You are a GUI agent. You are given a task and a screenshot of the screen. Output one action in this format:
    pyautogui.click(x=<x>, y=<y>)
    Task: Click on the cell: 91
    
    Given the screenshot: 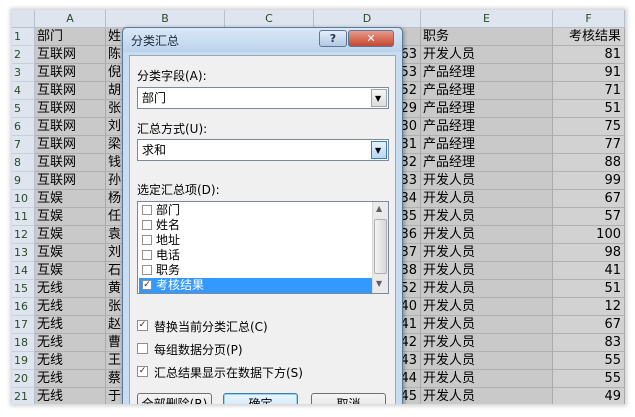 What is the action you would take?
    pyautogui.click(x=589, y=73)
    